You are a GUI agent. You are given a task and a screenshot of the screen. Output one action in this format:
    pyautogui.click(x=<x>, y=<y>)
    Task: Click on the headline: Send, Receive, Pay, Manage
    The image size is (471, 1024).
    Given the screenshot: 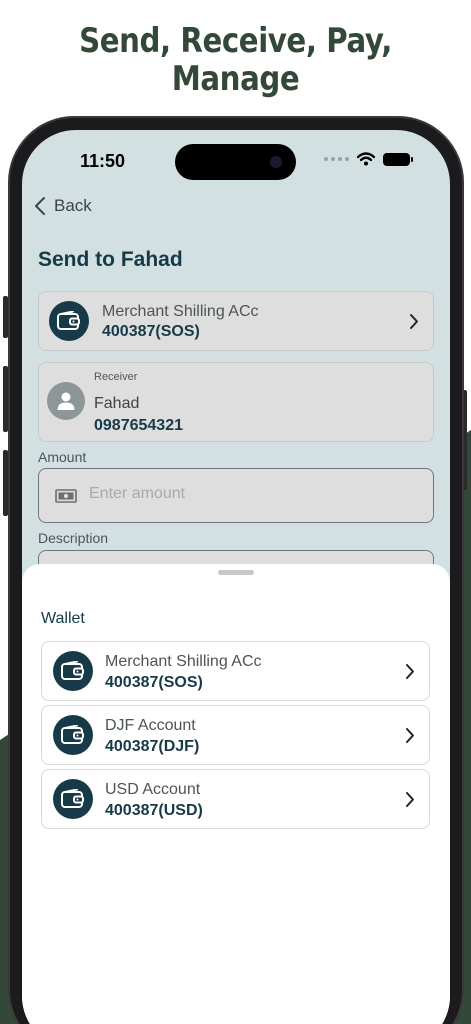 What is the action you would take?
    pyautogui.click(x=235, y=60)
    